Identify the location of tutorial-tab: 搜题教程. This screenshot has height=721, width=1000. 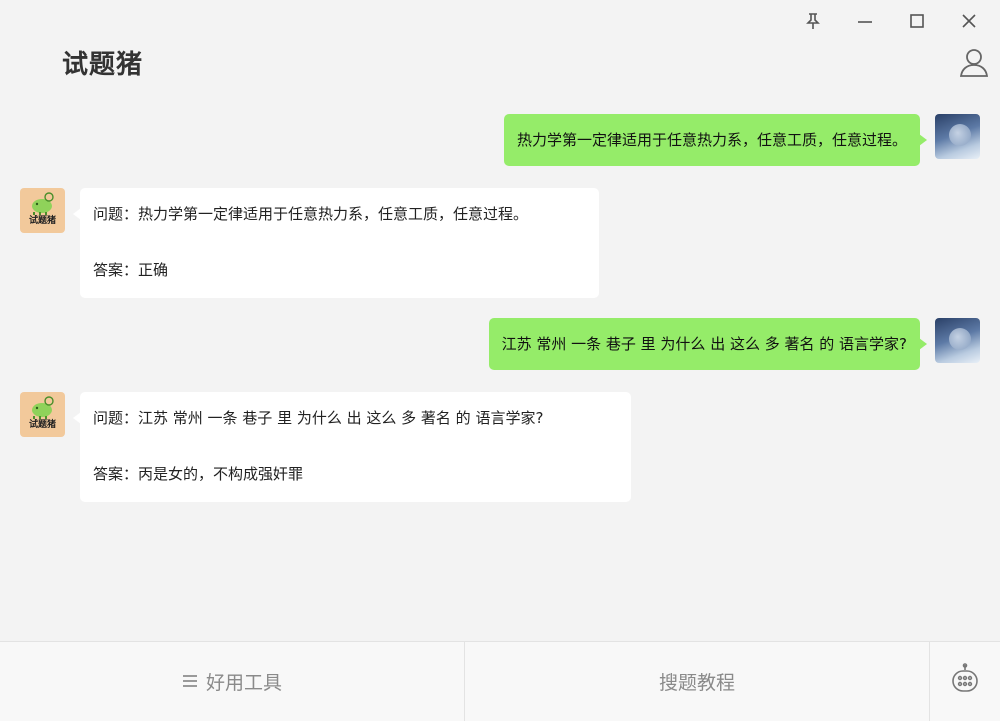
(697, 681).